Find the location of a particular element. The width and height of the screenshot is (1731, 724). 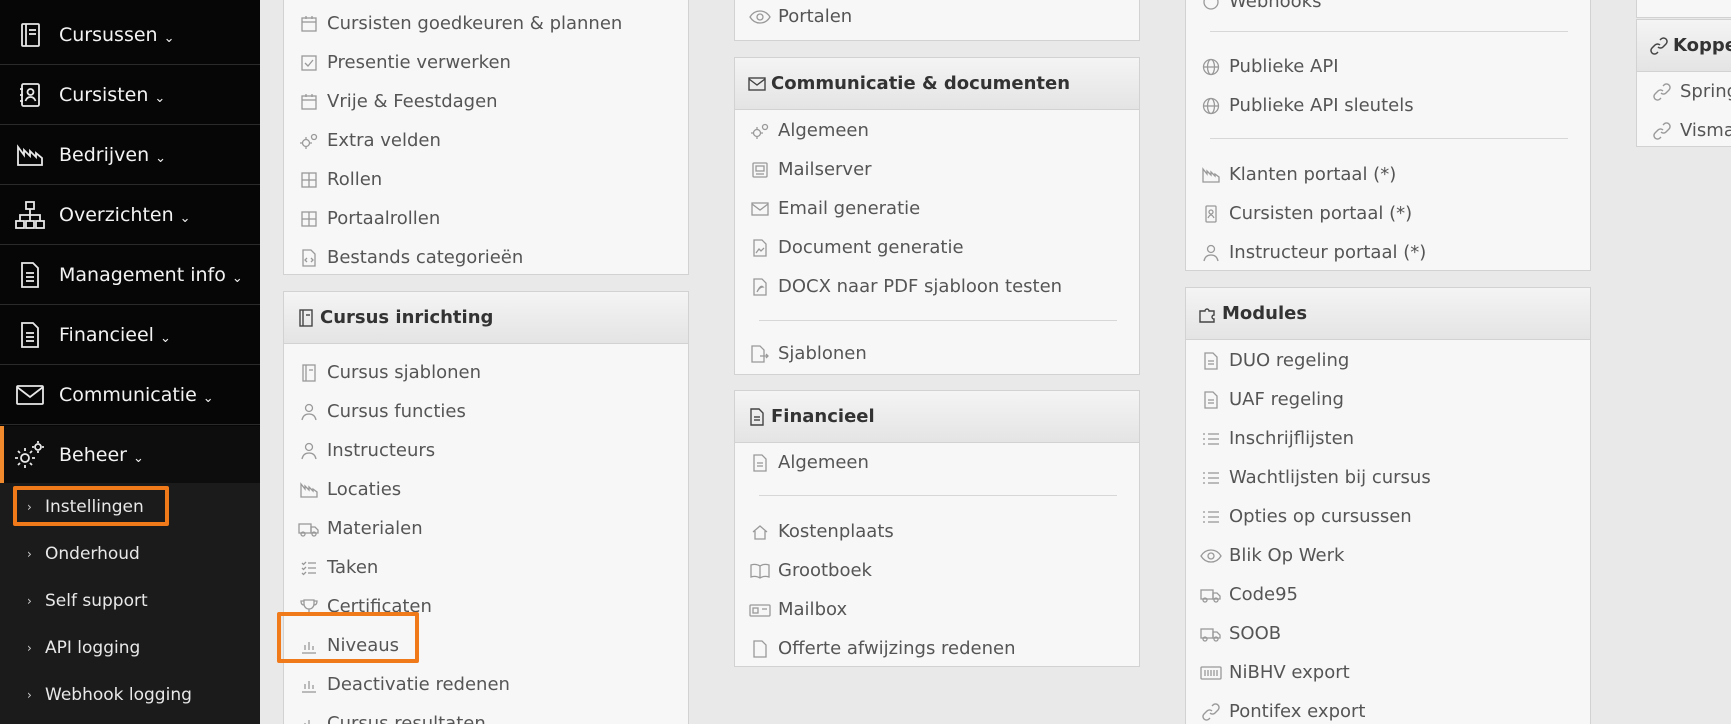

checkbox-icon is located at coordinates (309, 63).